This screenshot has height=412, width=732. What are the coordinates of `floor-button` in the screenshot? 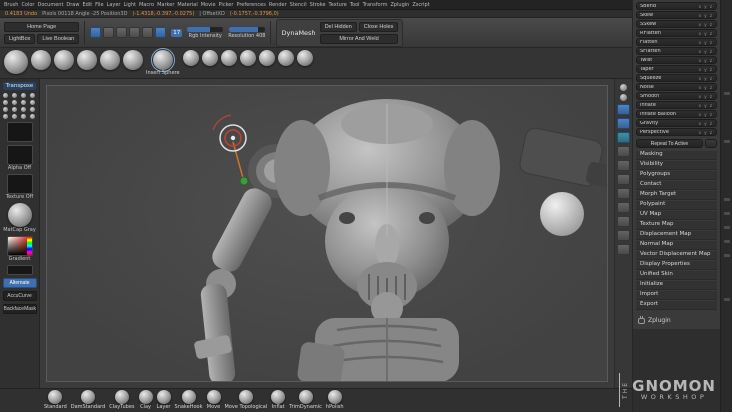 It's located at (623, 165).